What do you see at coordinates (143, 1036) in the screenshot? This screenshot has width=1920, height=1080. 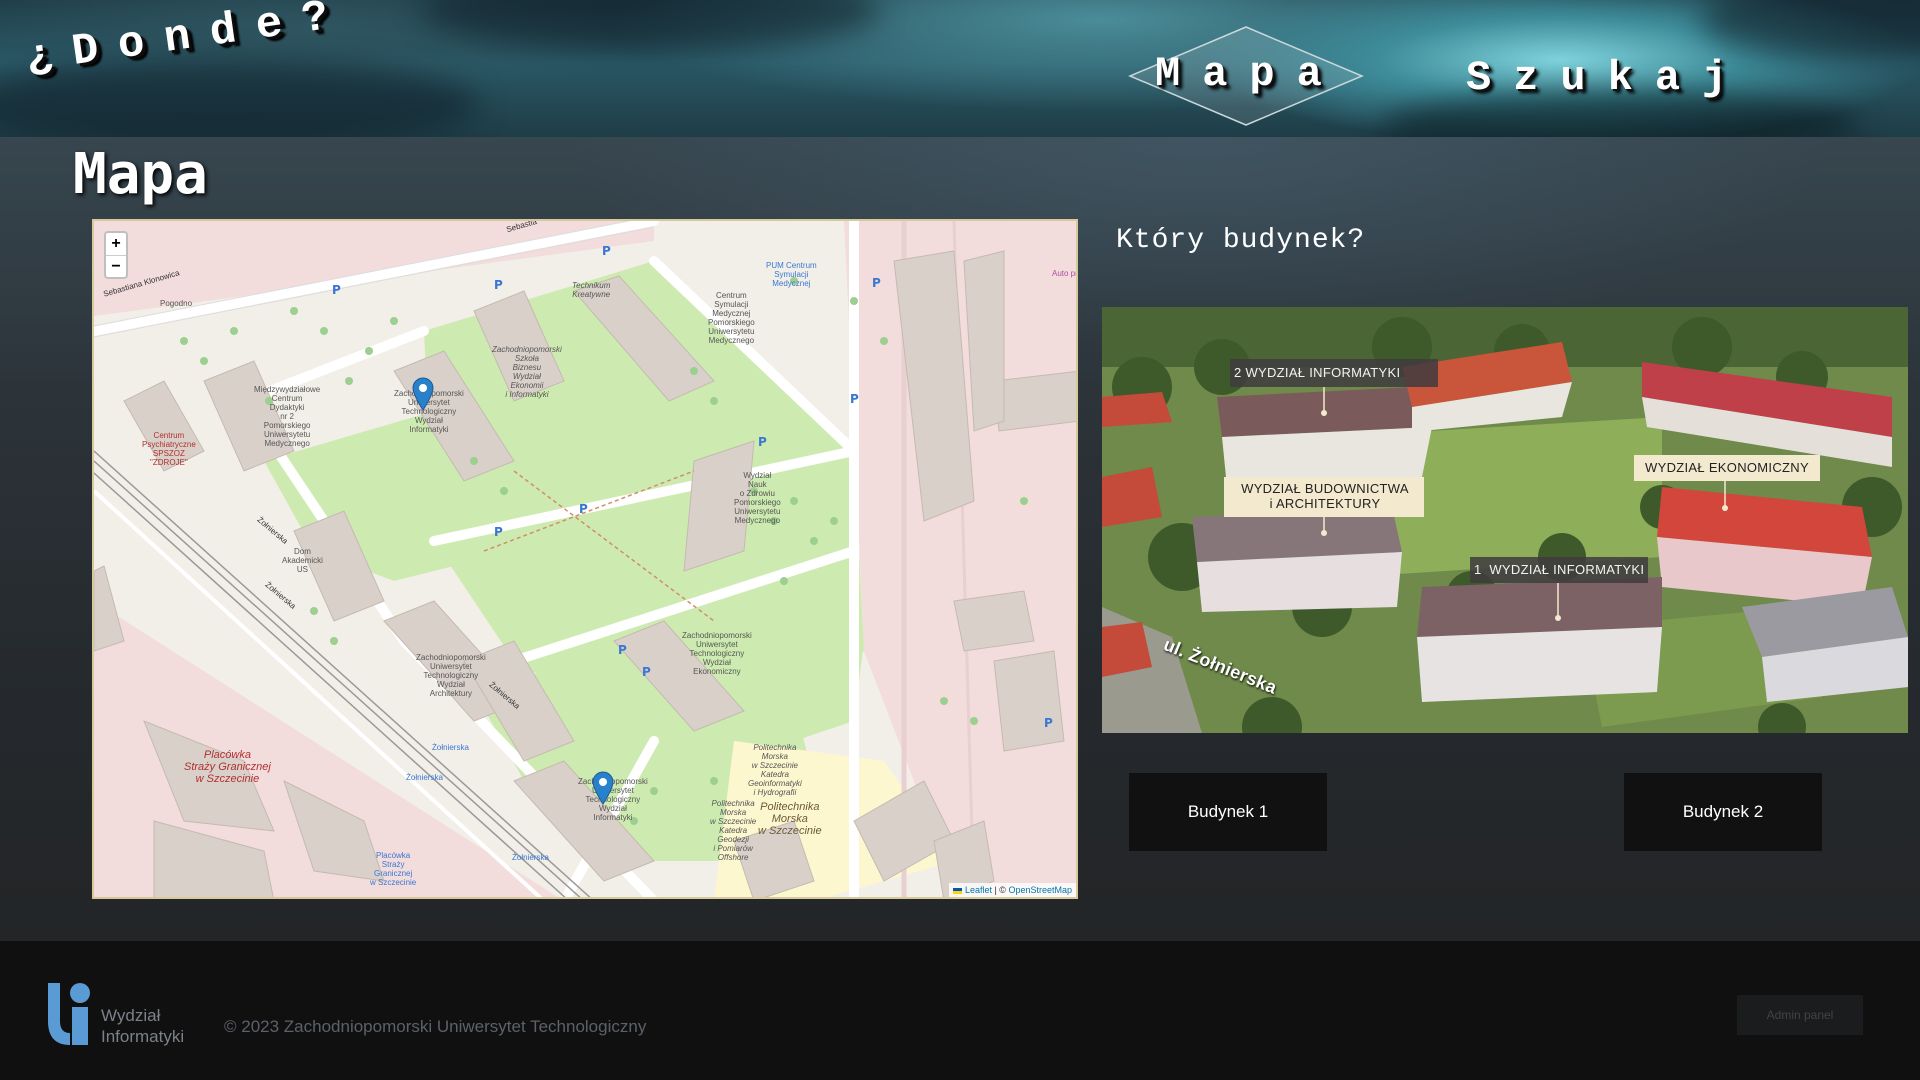 I see `logo-line-2: Informatyki` at bounding box center [143, 1036].